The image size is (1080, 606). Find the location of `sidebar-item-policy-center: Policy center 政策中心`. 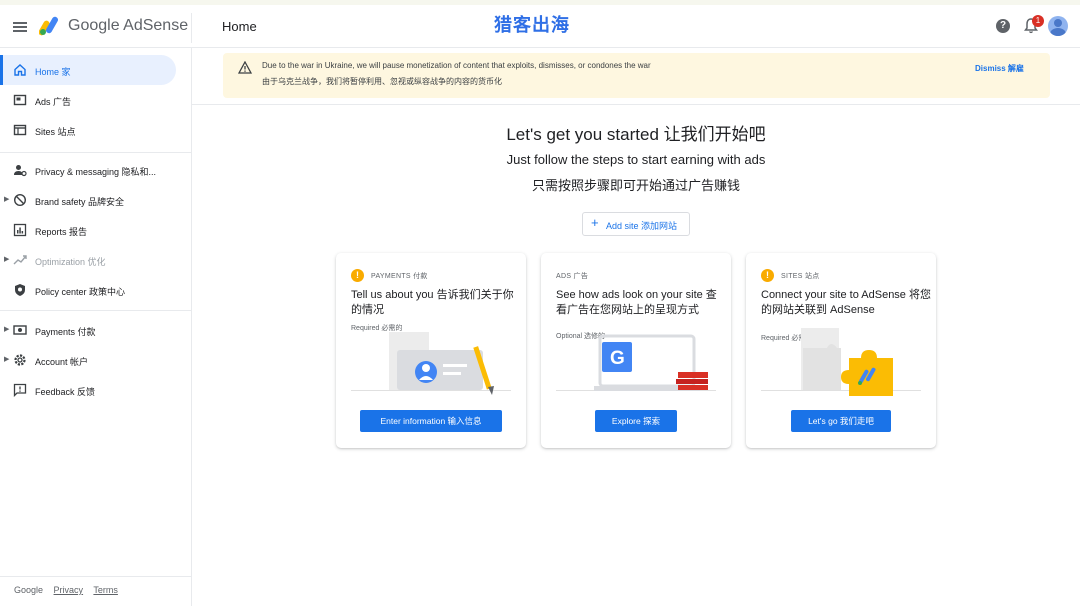

sidebar-item-policy-center: Policy center 政策中心 is located at coordinates (88, 290).